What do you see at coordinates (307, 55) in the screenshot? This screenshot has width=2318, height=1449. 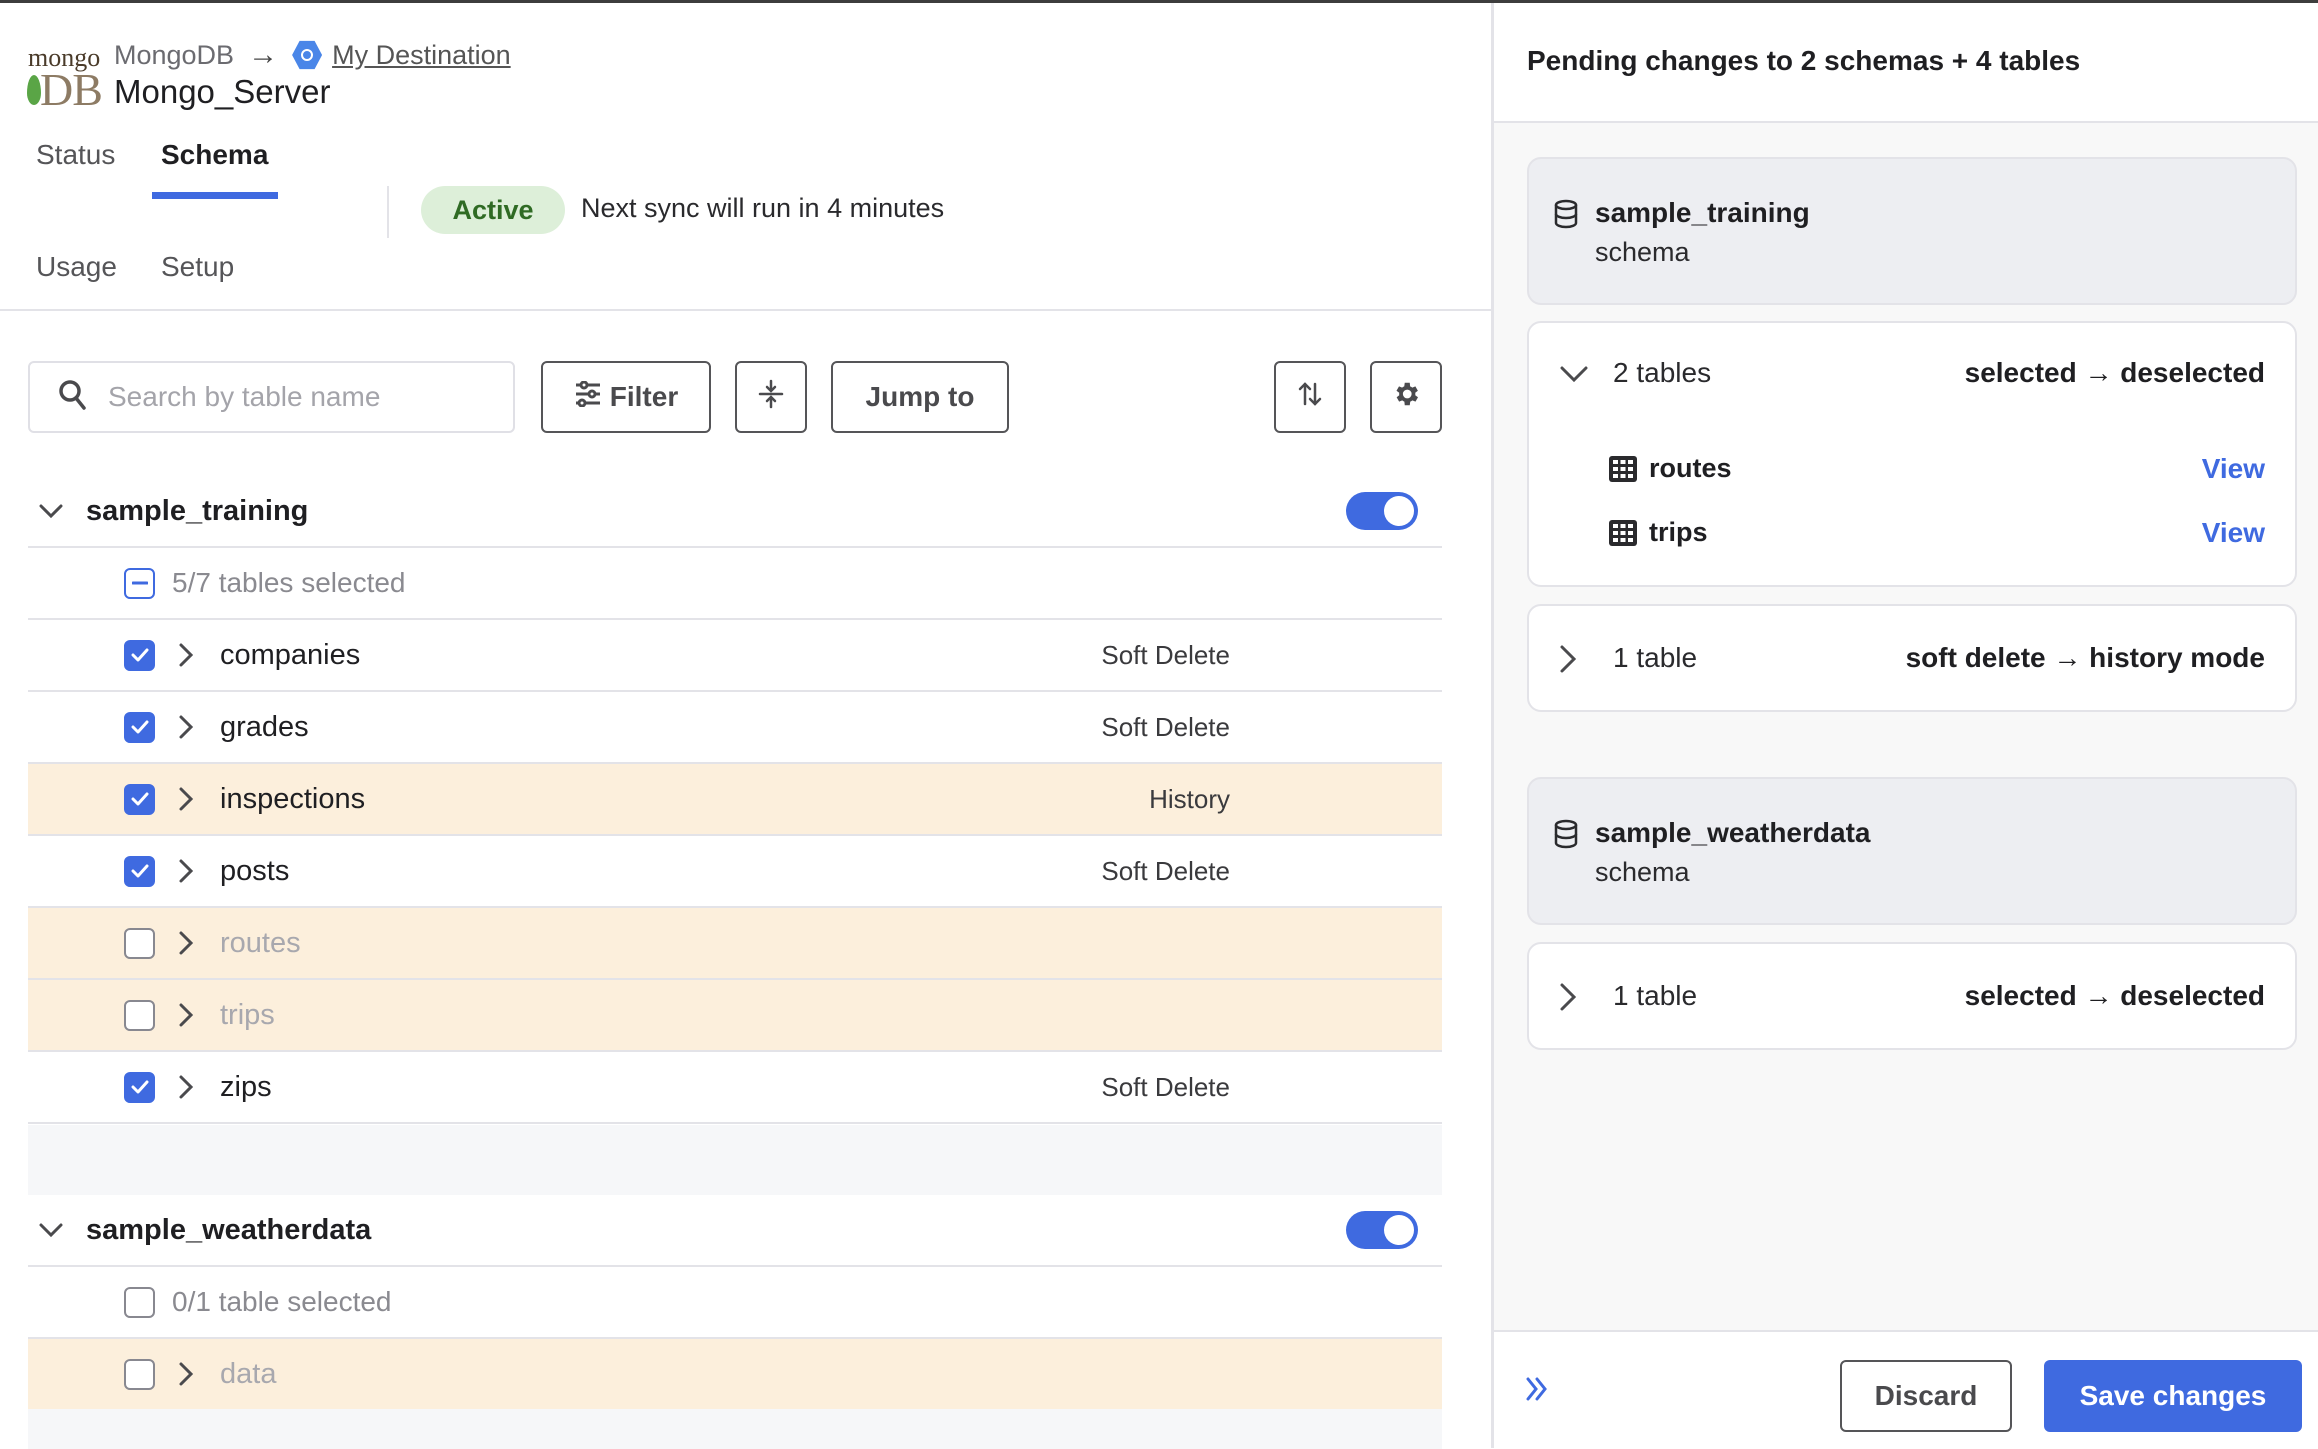 I see `bigquery-icon` at bounding box center [307, 55].